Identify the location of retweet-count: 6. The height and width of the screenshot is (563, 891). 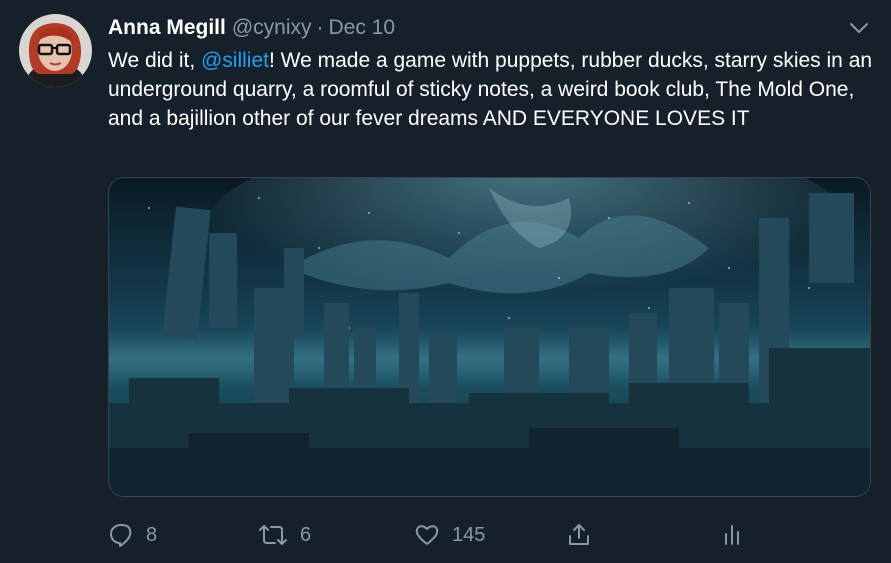
(306, 534).